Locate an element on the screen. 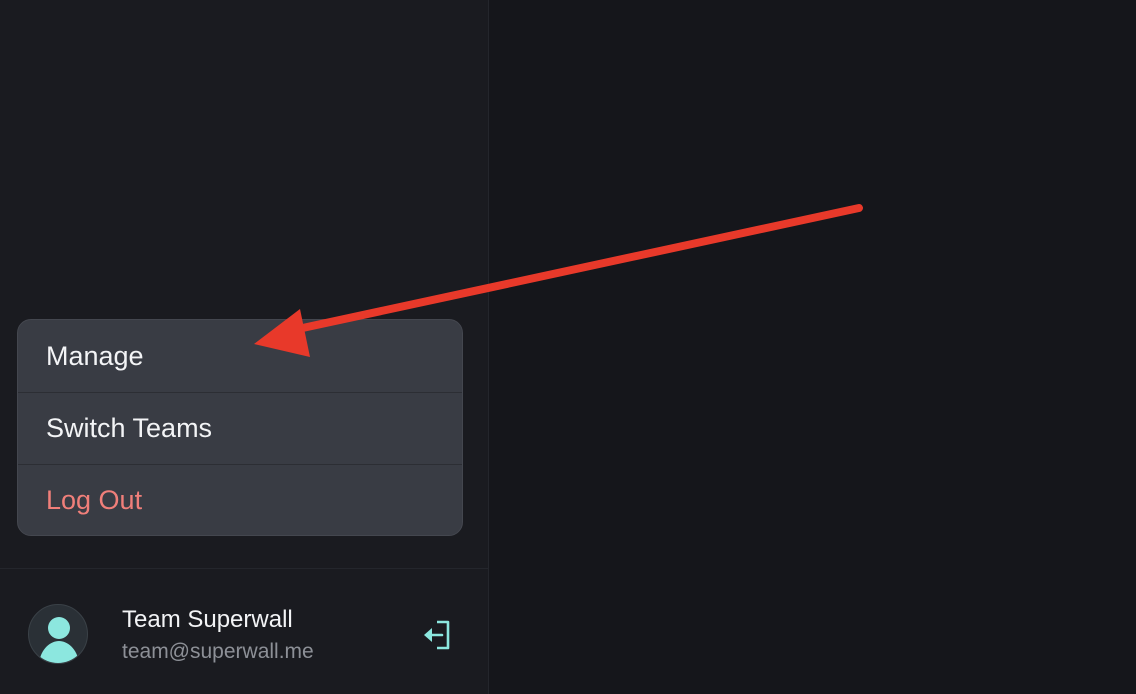 The image size is (1136, 694). team-menu: Manage Switch Teams Log Out is located at coordinates (240, 427).